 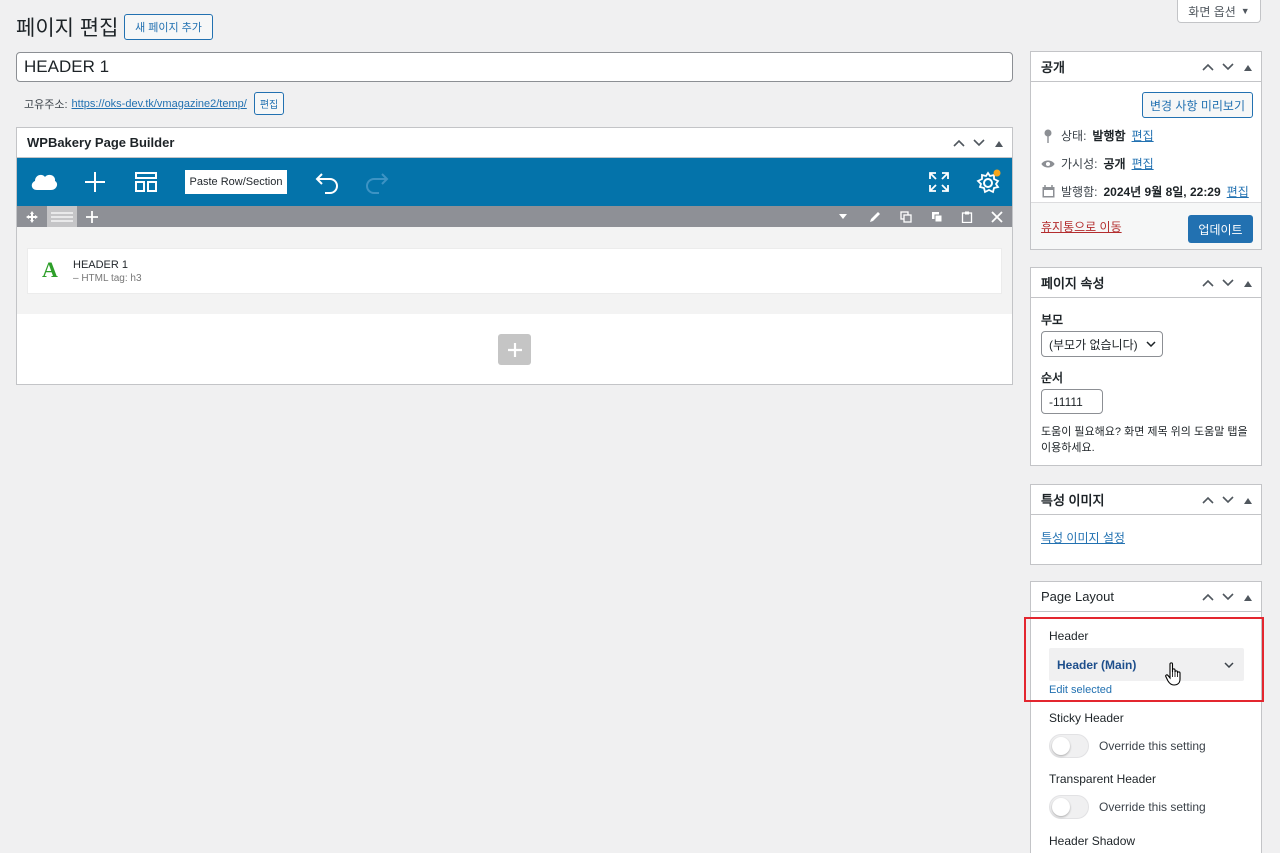 I want to click on add-new-page-button: 새 페이지 추가, so click(x=168, y=27).